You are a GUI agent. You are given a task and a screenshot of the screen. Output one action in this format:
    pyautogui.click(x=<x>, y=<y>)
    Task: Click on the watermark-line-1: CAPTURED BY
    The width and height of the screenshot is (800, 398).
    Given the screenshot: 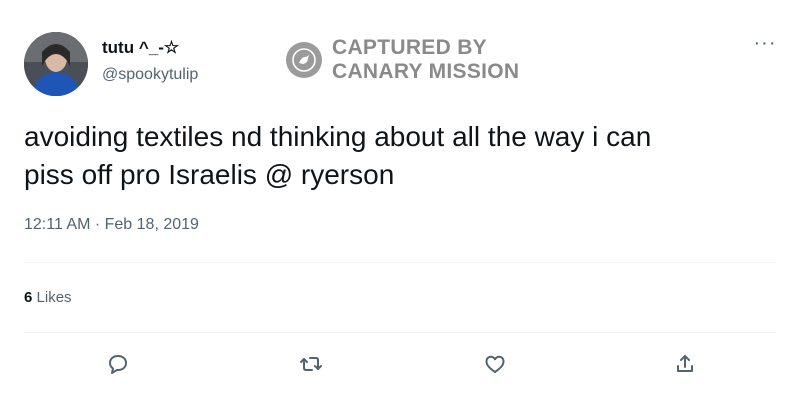 What is the action you would take?
    pyautogui.click(x=409, y=47)
    